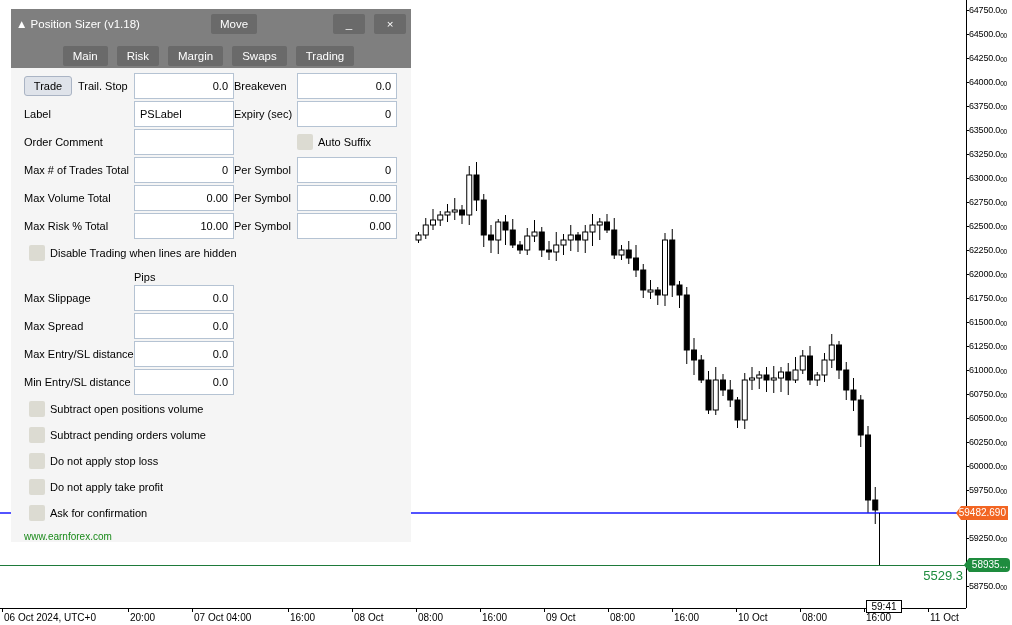 This screenshot has height=625, width=1012. What do you see at coordinates (988, 418) in the screenshot?
I see `price-axis-label: 60500.0$_{00}$` at bounding box center [988, 418].